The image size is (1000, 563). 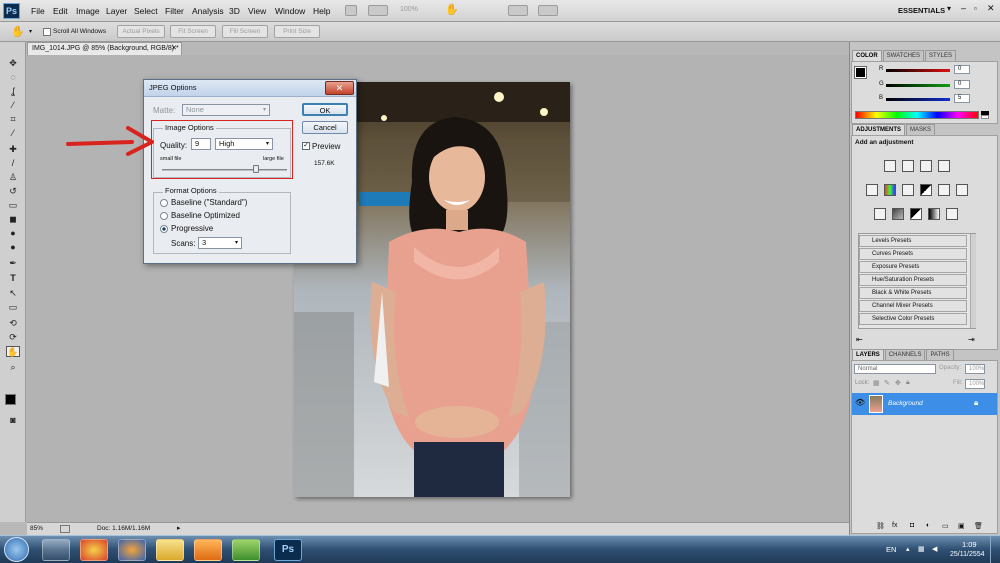 What do you see at coordinates (13, 367) in the screenshot?
I see `zoom-tool-icon: ⌕` at bounding box center [13, 367].